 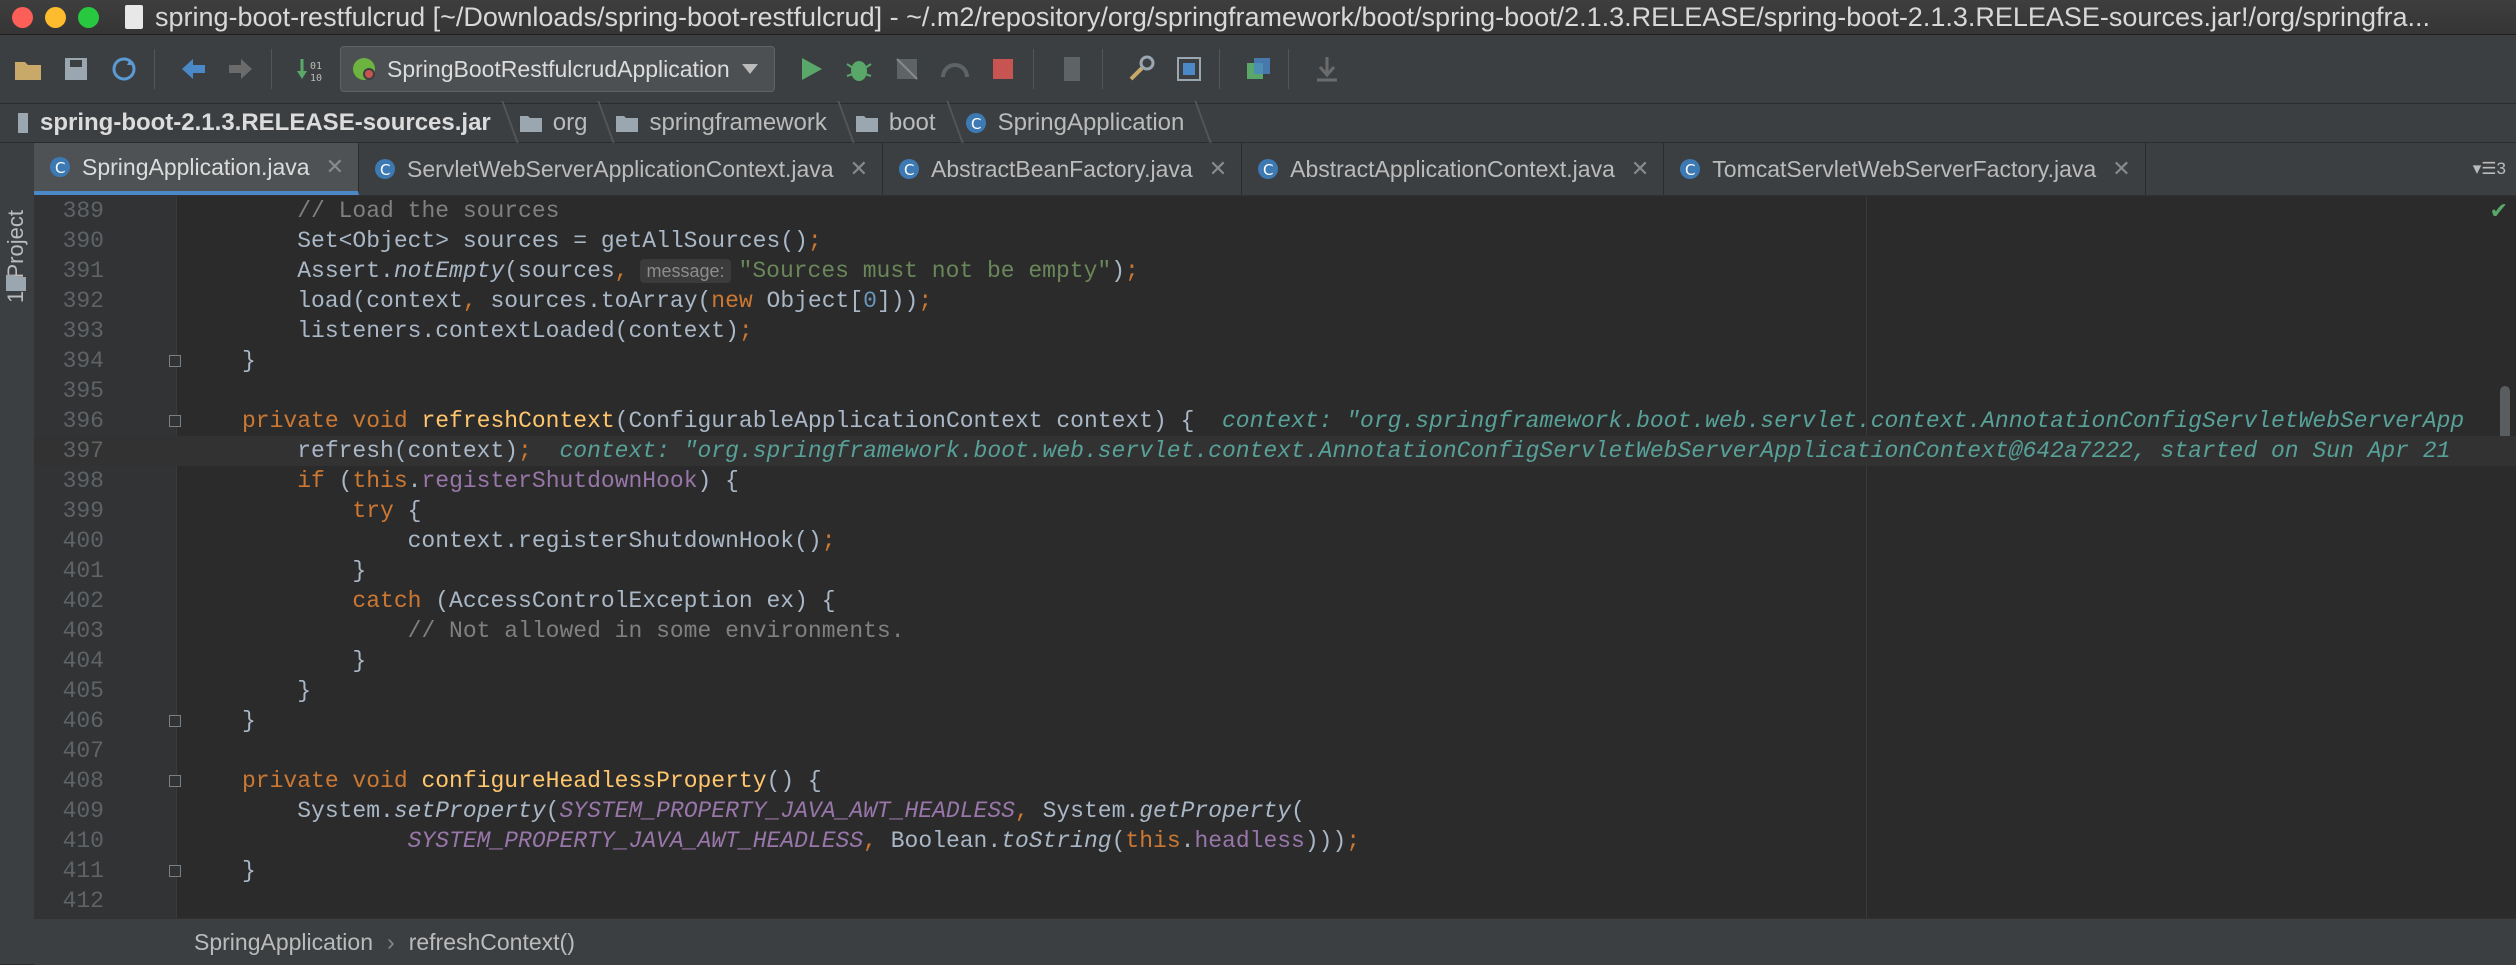 What do you see at coordinates (16, 283) in the screenshot?
I see `folder-icon` at bounding box center [16, 283].